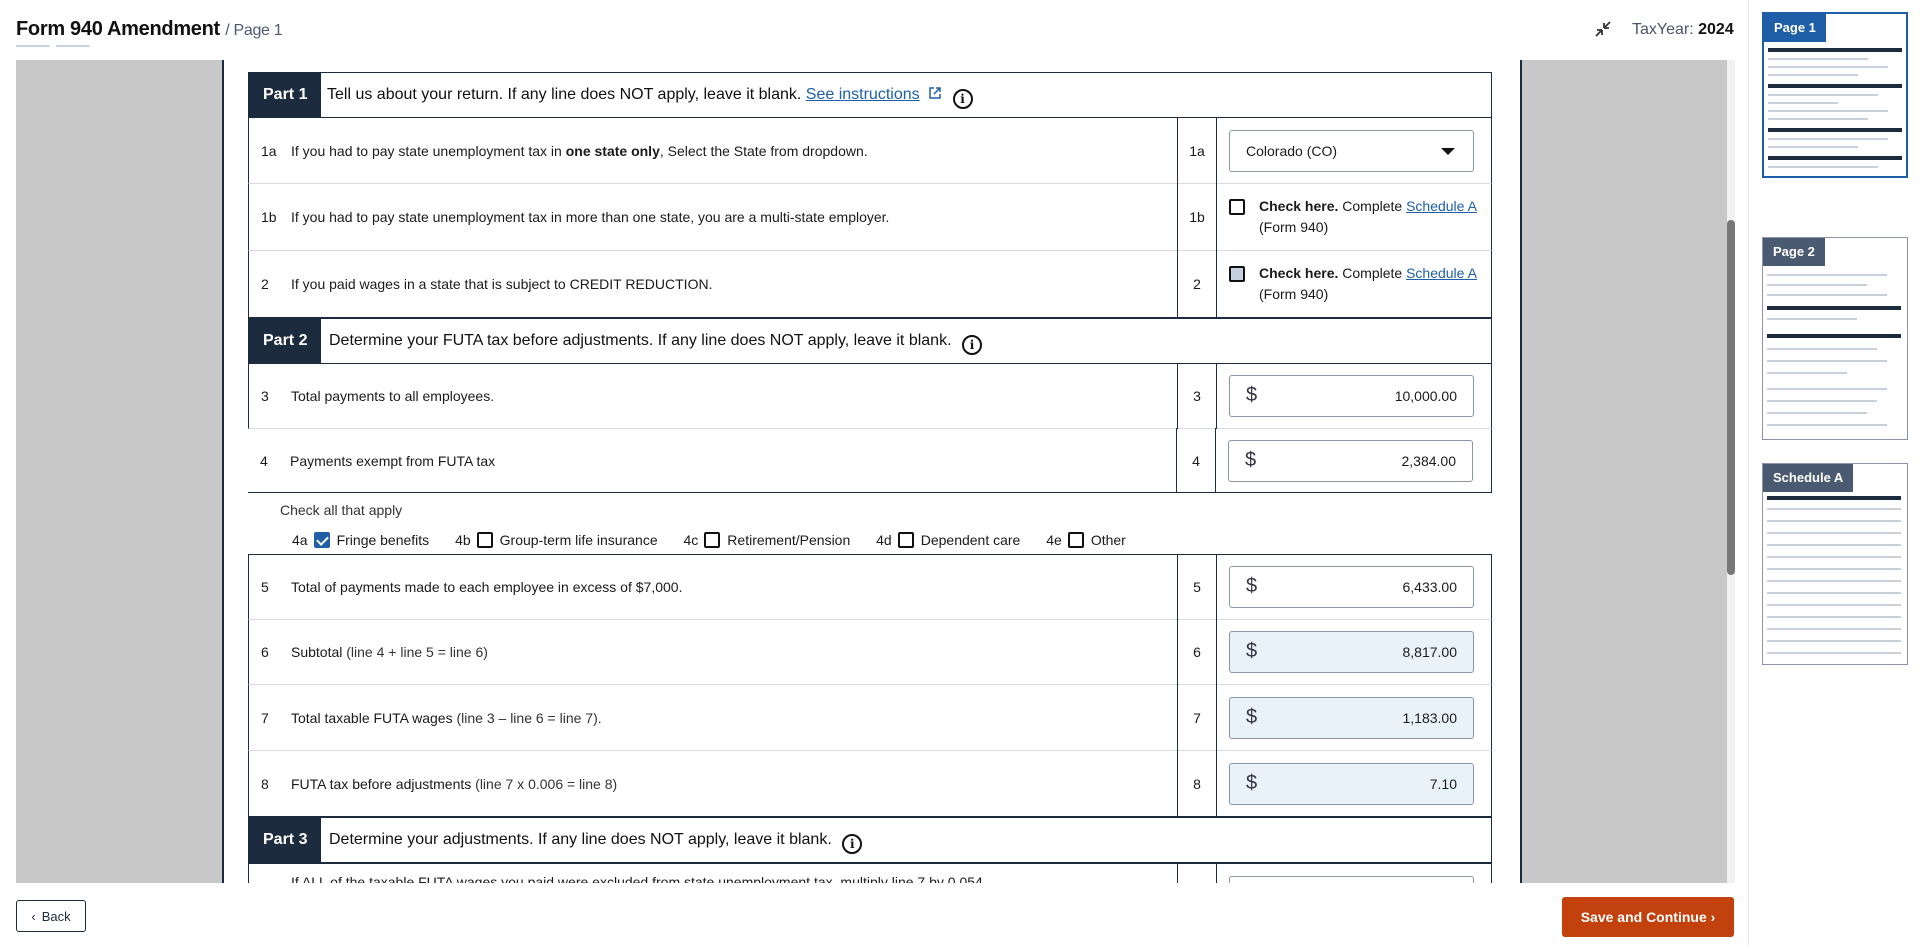 The image size is (1920, 945). I want to click on collapse-icon, so click(1603, 29).